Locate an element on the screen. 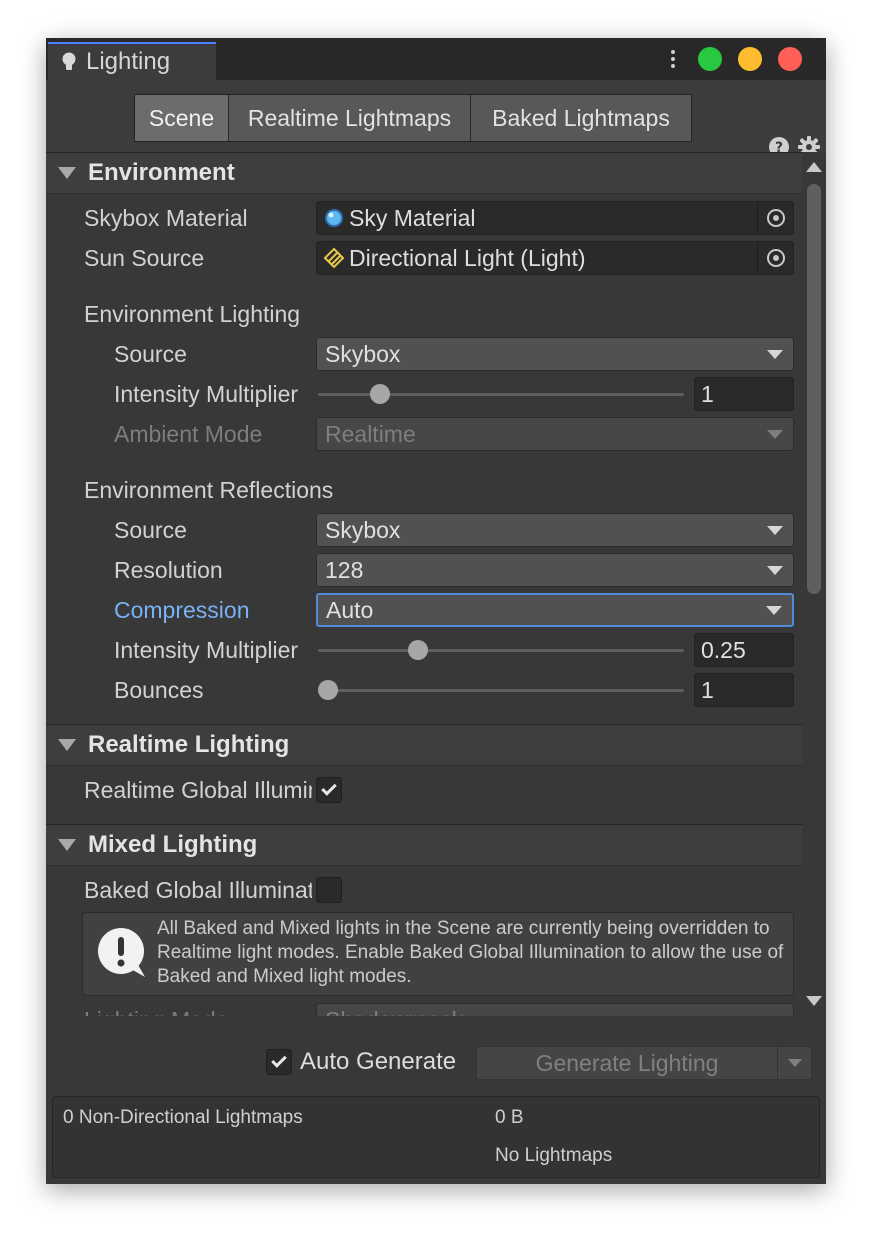 Image resolution: width=872 pixels, height=1238 pixels. skybox-material-field: Sky Material is located at coordinates (555, 218).